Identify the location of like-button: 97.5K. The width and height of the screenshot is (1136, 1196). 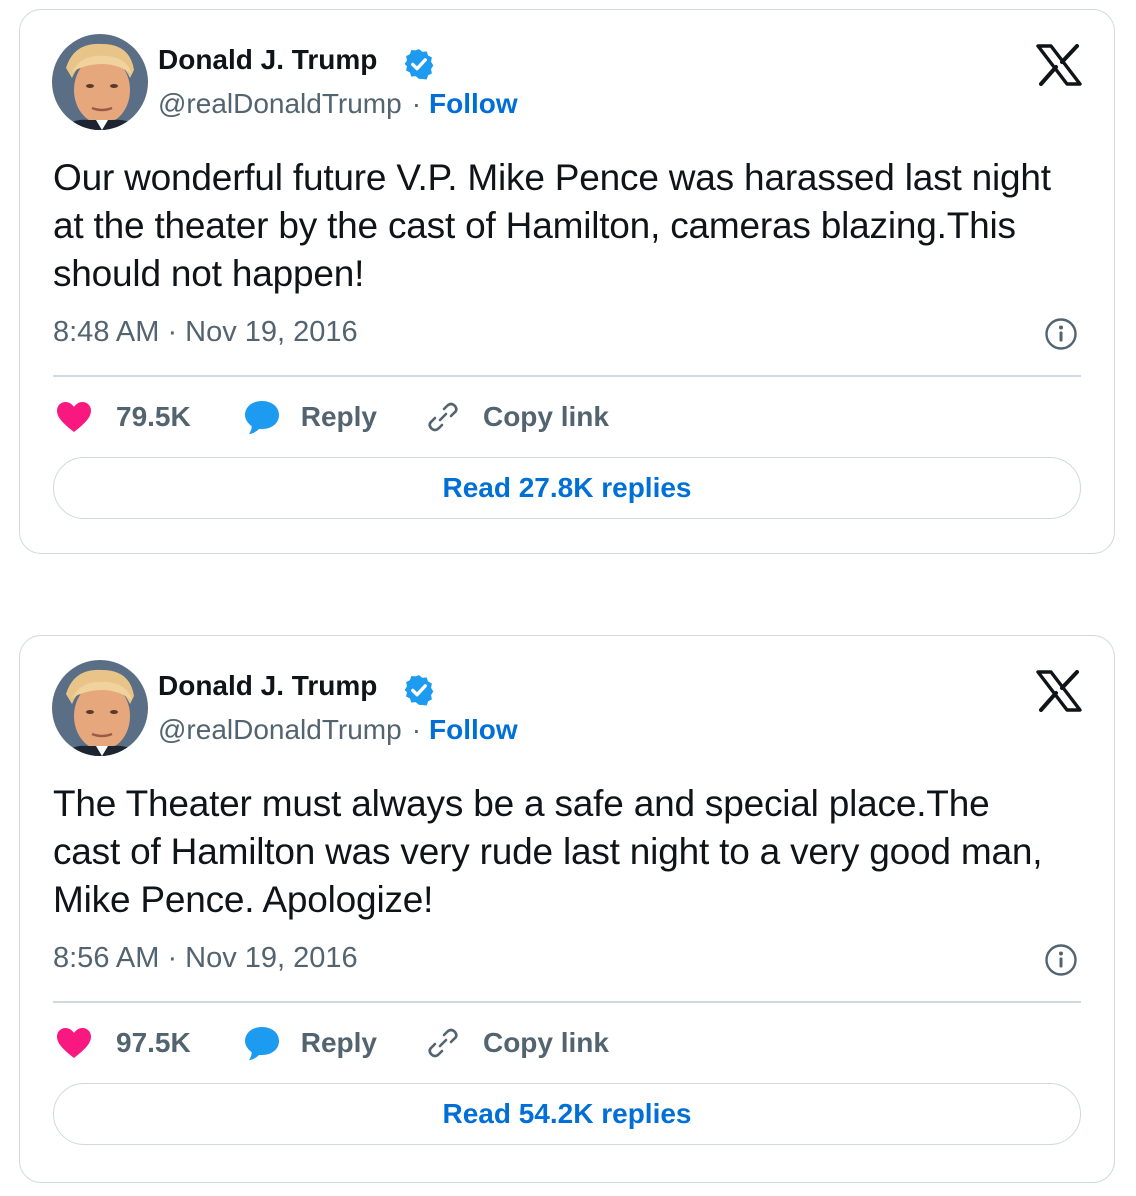
(123, 1043).